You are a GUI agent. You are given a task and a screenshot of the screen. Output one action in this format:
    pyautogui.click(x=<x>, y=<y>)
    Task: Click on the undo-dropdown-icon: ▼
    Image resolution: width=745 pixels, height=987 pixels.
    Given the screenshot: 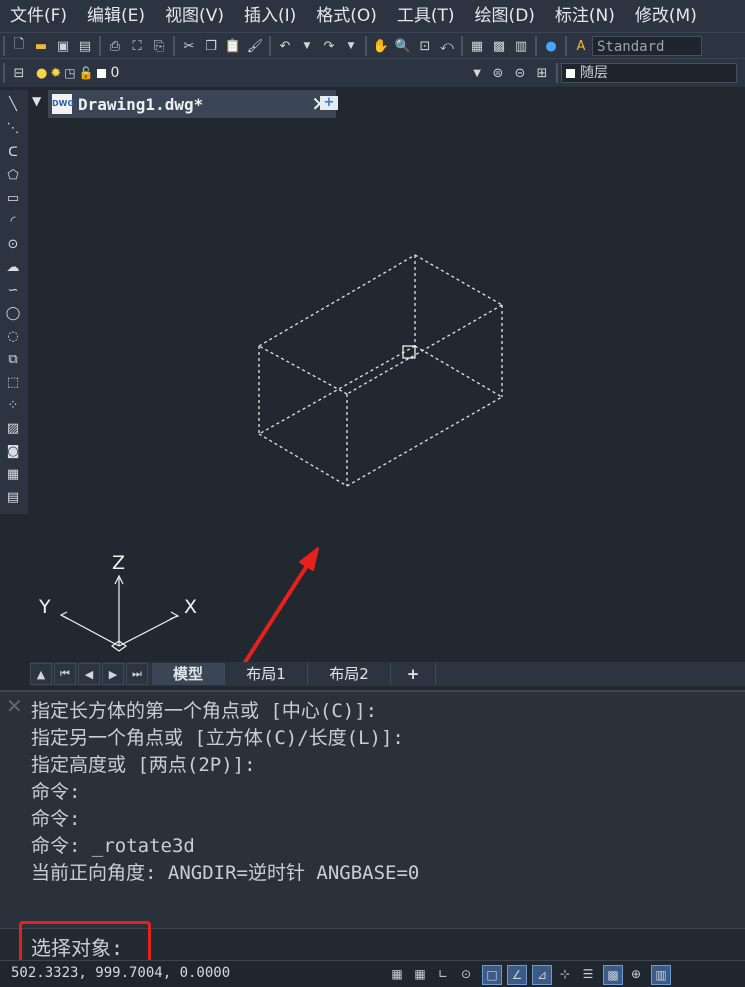 What is the action you would take?
    pyautogui.click(x=307, y=46)
    